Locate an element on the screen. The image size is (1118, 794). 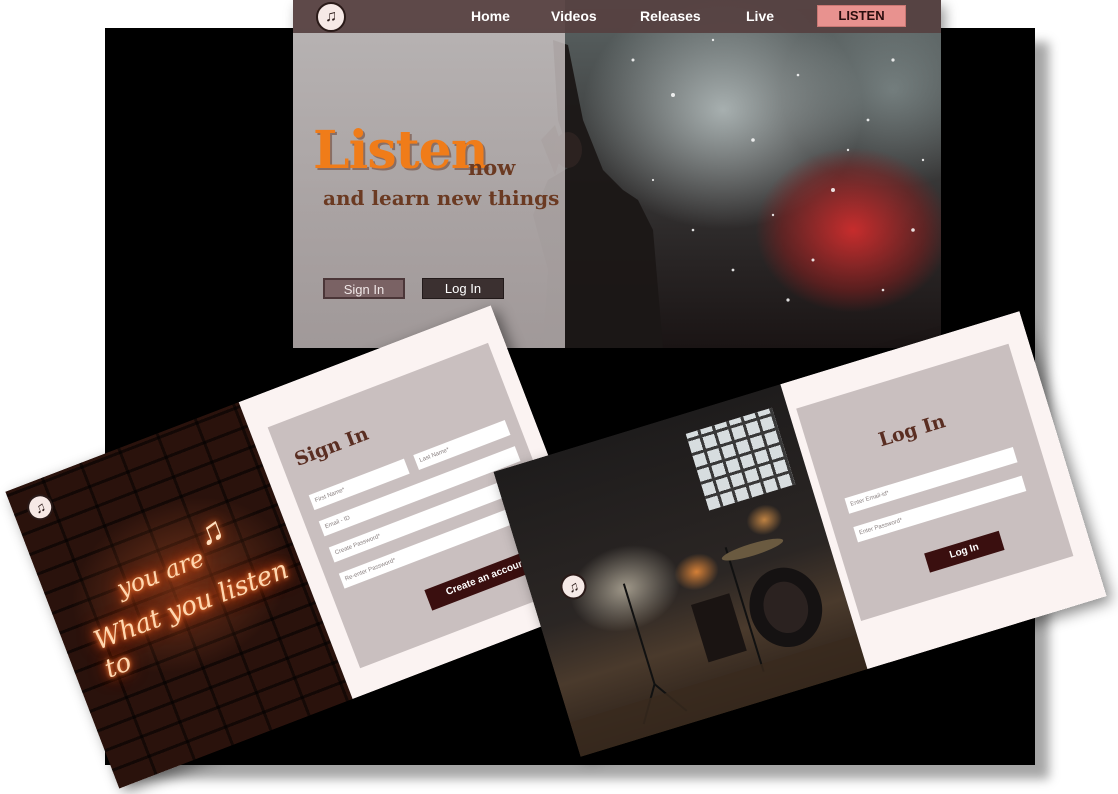
nav-link-videos: Videos is located at coordinates (574, 16).